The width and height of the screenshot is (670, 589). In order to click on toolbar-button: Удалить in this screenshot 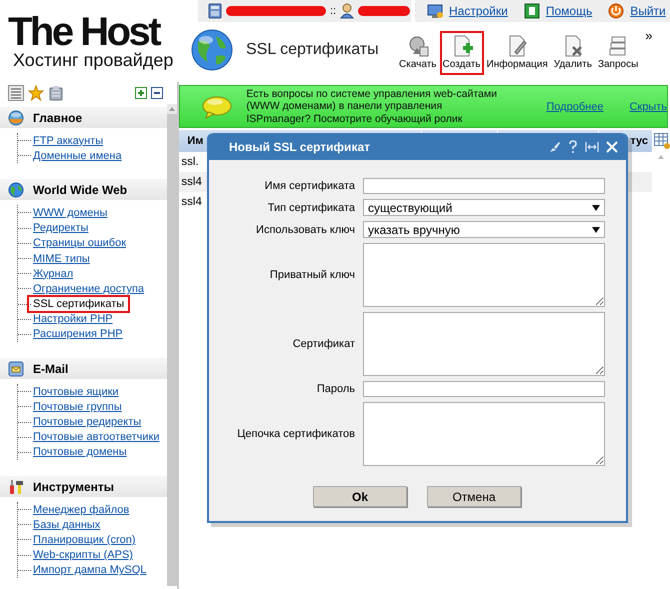, I will do `click(572, 52)`.